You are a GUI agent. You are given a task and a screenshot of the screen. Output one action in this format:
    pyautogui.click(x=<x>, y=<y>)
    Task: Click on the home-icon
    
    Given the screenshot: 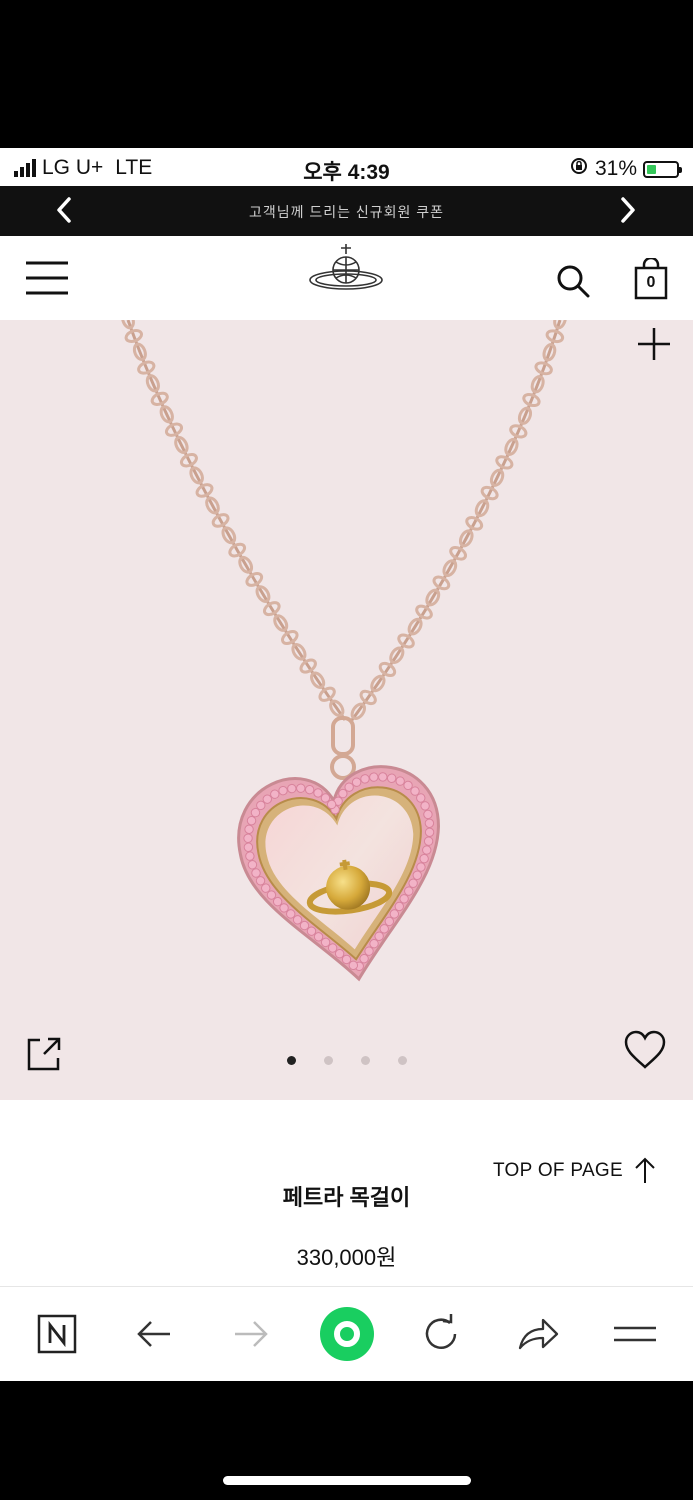 What is the action you would take?
    pyautogui.click(x=347, y=1334)
    